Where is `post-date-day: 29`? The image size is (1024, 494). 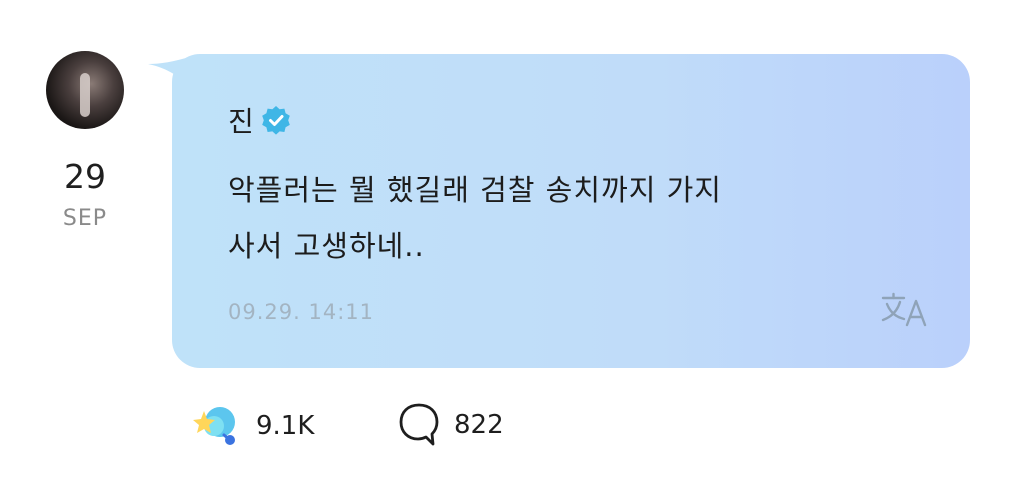 post-date-day: 29 is located at coordinates (85, 176).